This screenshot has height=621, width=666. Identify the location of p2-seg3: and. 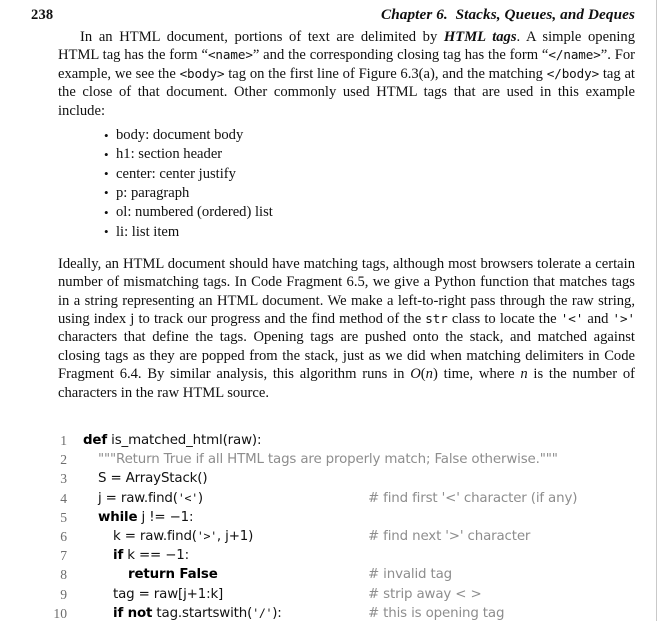
(598, 319).